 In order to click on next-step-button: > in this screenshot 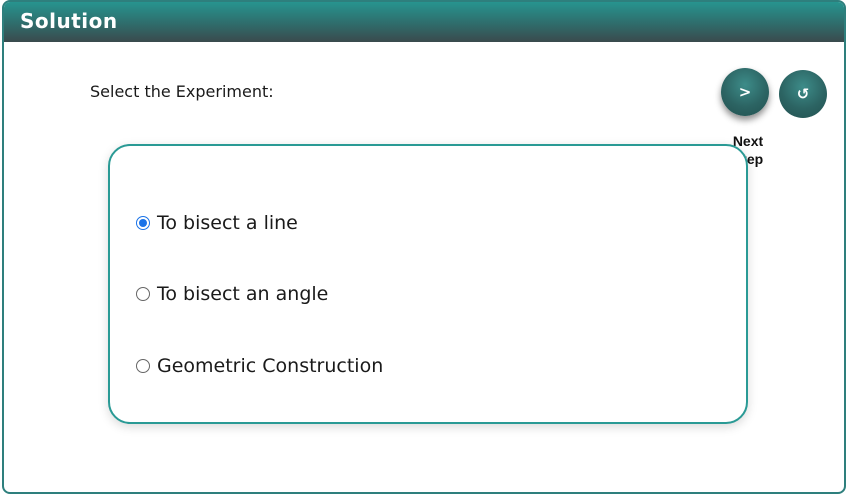, I will do `click(745, 92)`.